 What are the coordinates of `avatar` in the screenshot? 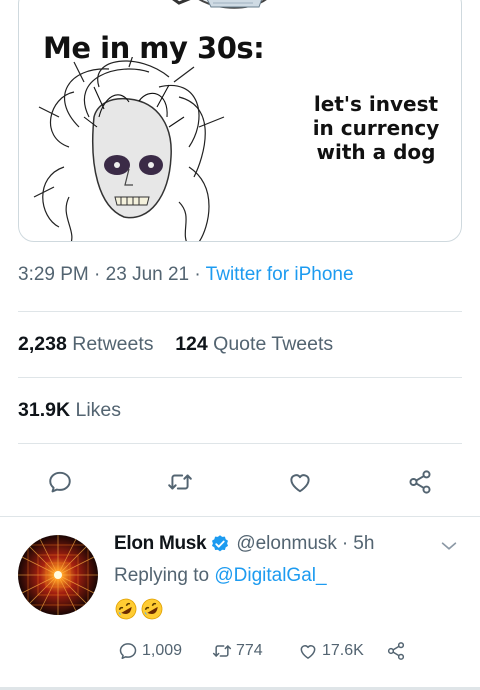 It's located at (58, 575).